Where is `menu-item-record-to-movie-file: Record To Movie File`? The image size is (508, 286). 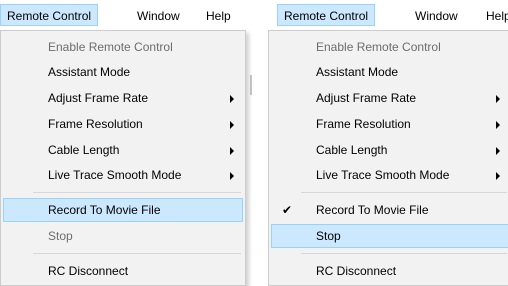 menu-item-record-to-movie-file: Record To Movie File is located at coordinates (123, 210).